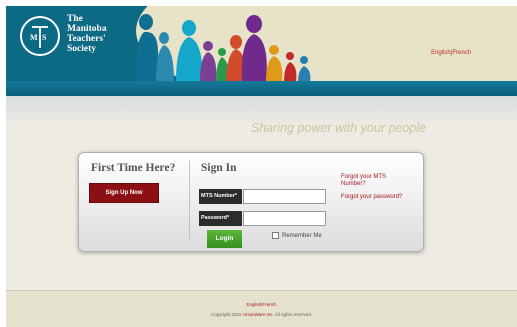 The width and height of the screenshot is (517, 327). What do you see at coordinates (223, 48) in the screenshot?
I see `people-silhouettes-banner` at bounding box center [223, 48].